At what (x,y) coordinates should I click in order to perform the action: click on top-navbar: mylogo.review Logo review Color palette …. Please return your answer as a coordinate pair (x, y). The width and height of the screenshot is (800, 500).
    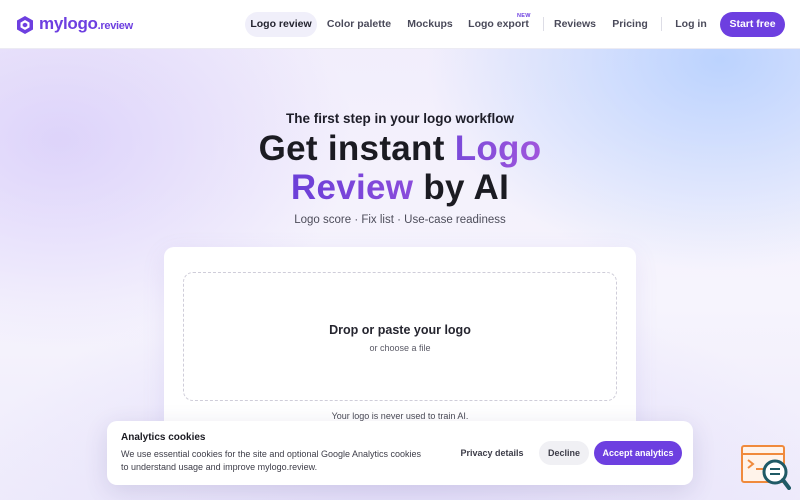
    Looking at the image, I should click on (400, 24).